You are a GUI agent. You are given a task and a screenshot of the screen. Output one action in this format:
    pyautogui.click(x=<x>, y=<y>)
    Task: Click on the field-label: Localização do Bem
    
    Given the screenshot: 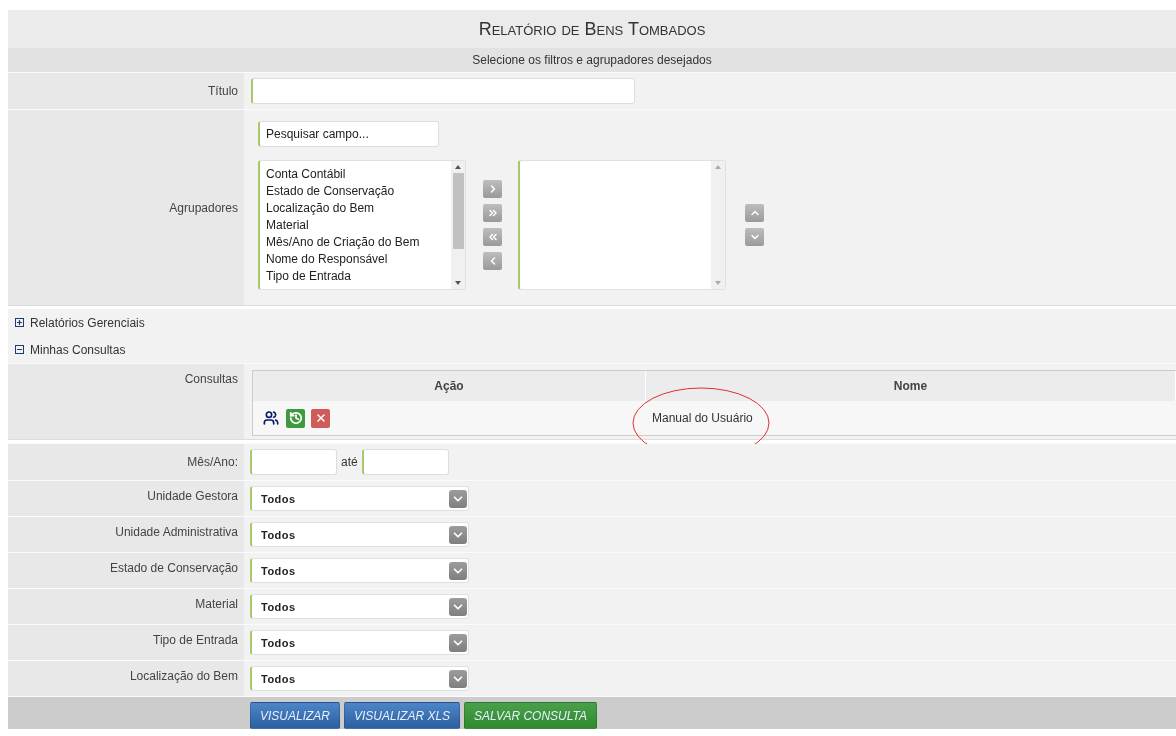 What is the action you would take?
    pyautogui.click(x=183, y=676)
    